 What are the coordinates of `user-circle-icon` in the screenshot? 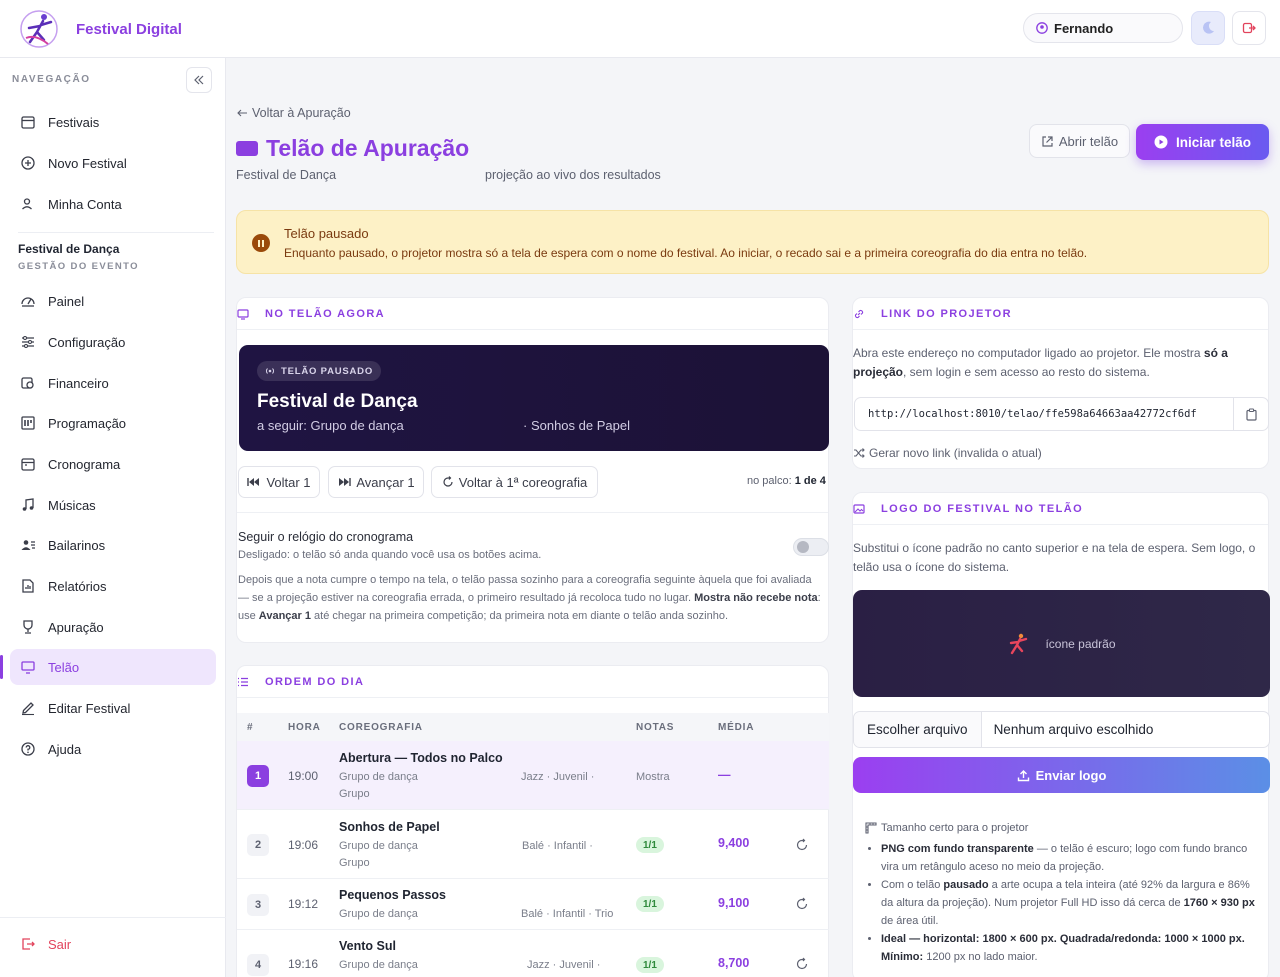 It's located at (1042, 28).